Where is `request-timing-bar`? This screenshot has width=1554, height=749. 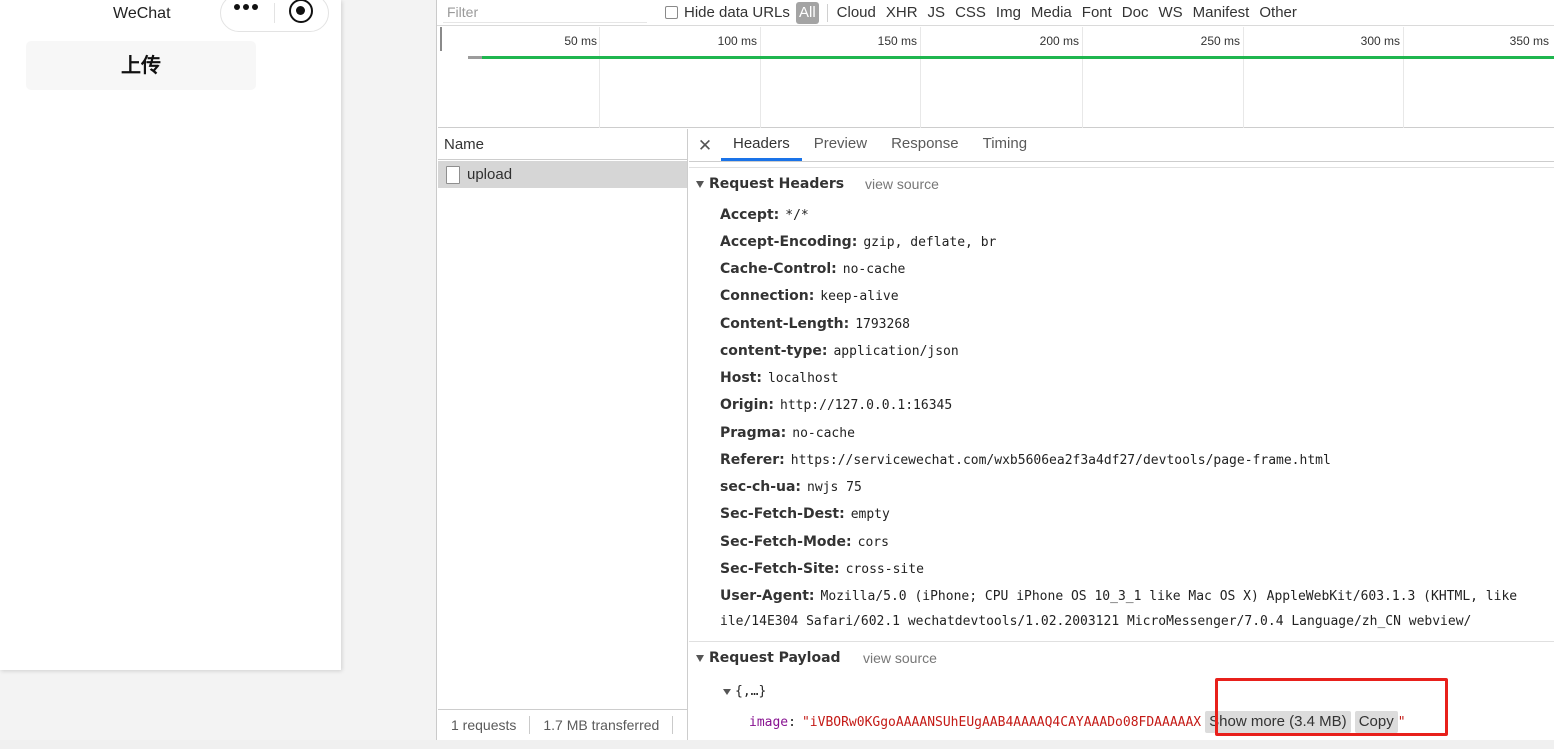
request-timing-bar is located at coordinates (1018, 57).